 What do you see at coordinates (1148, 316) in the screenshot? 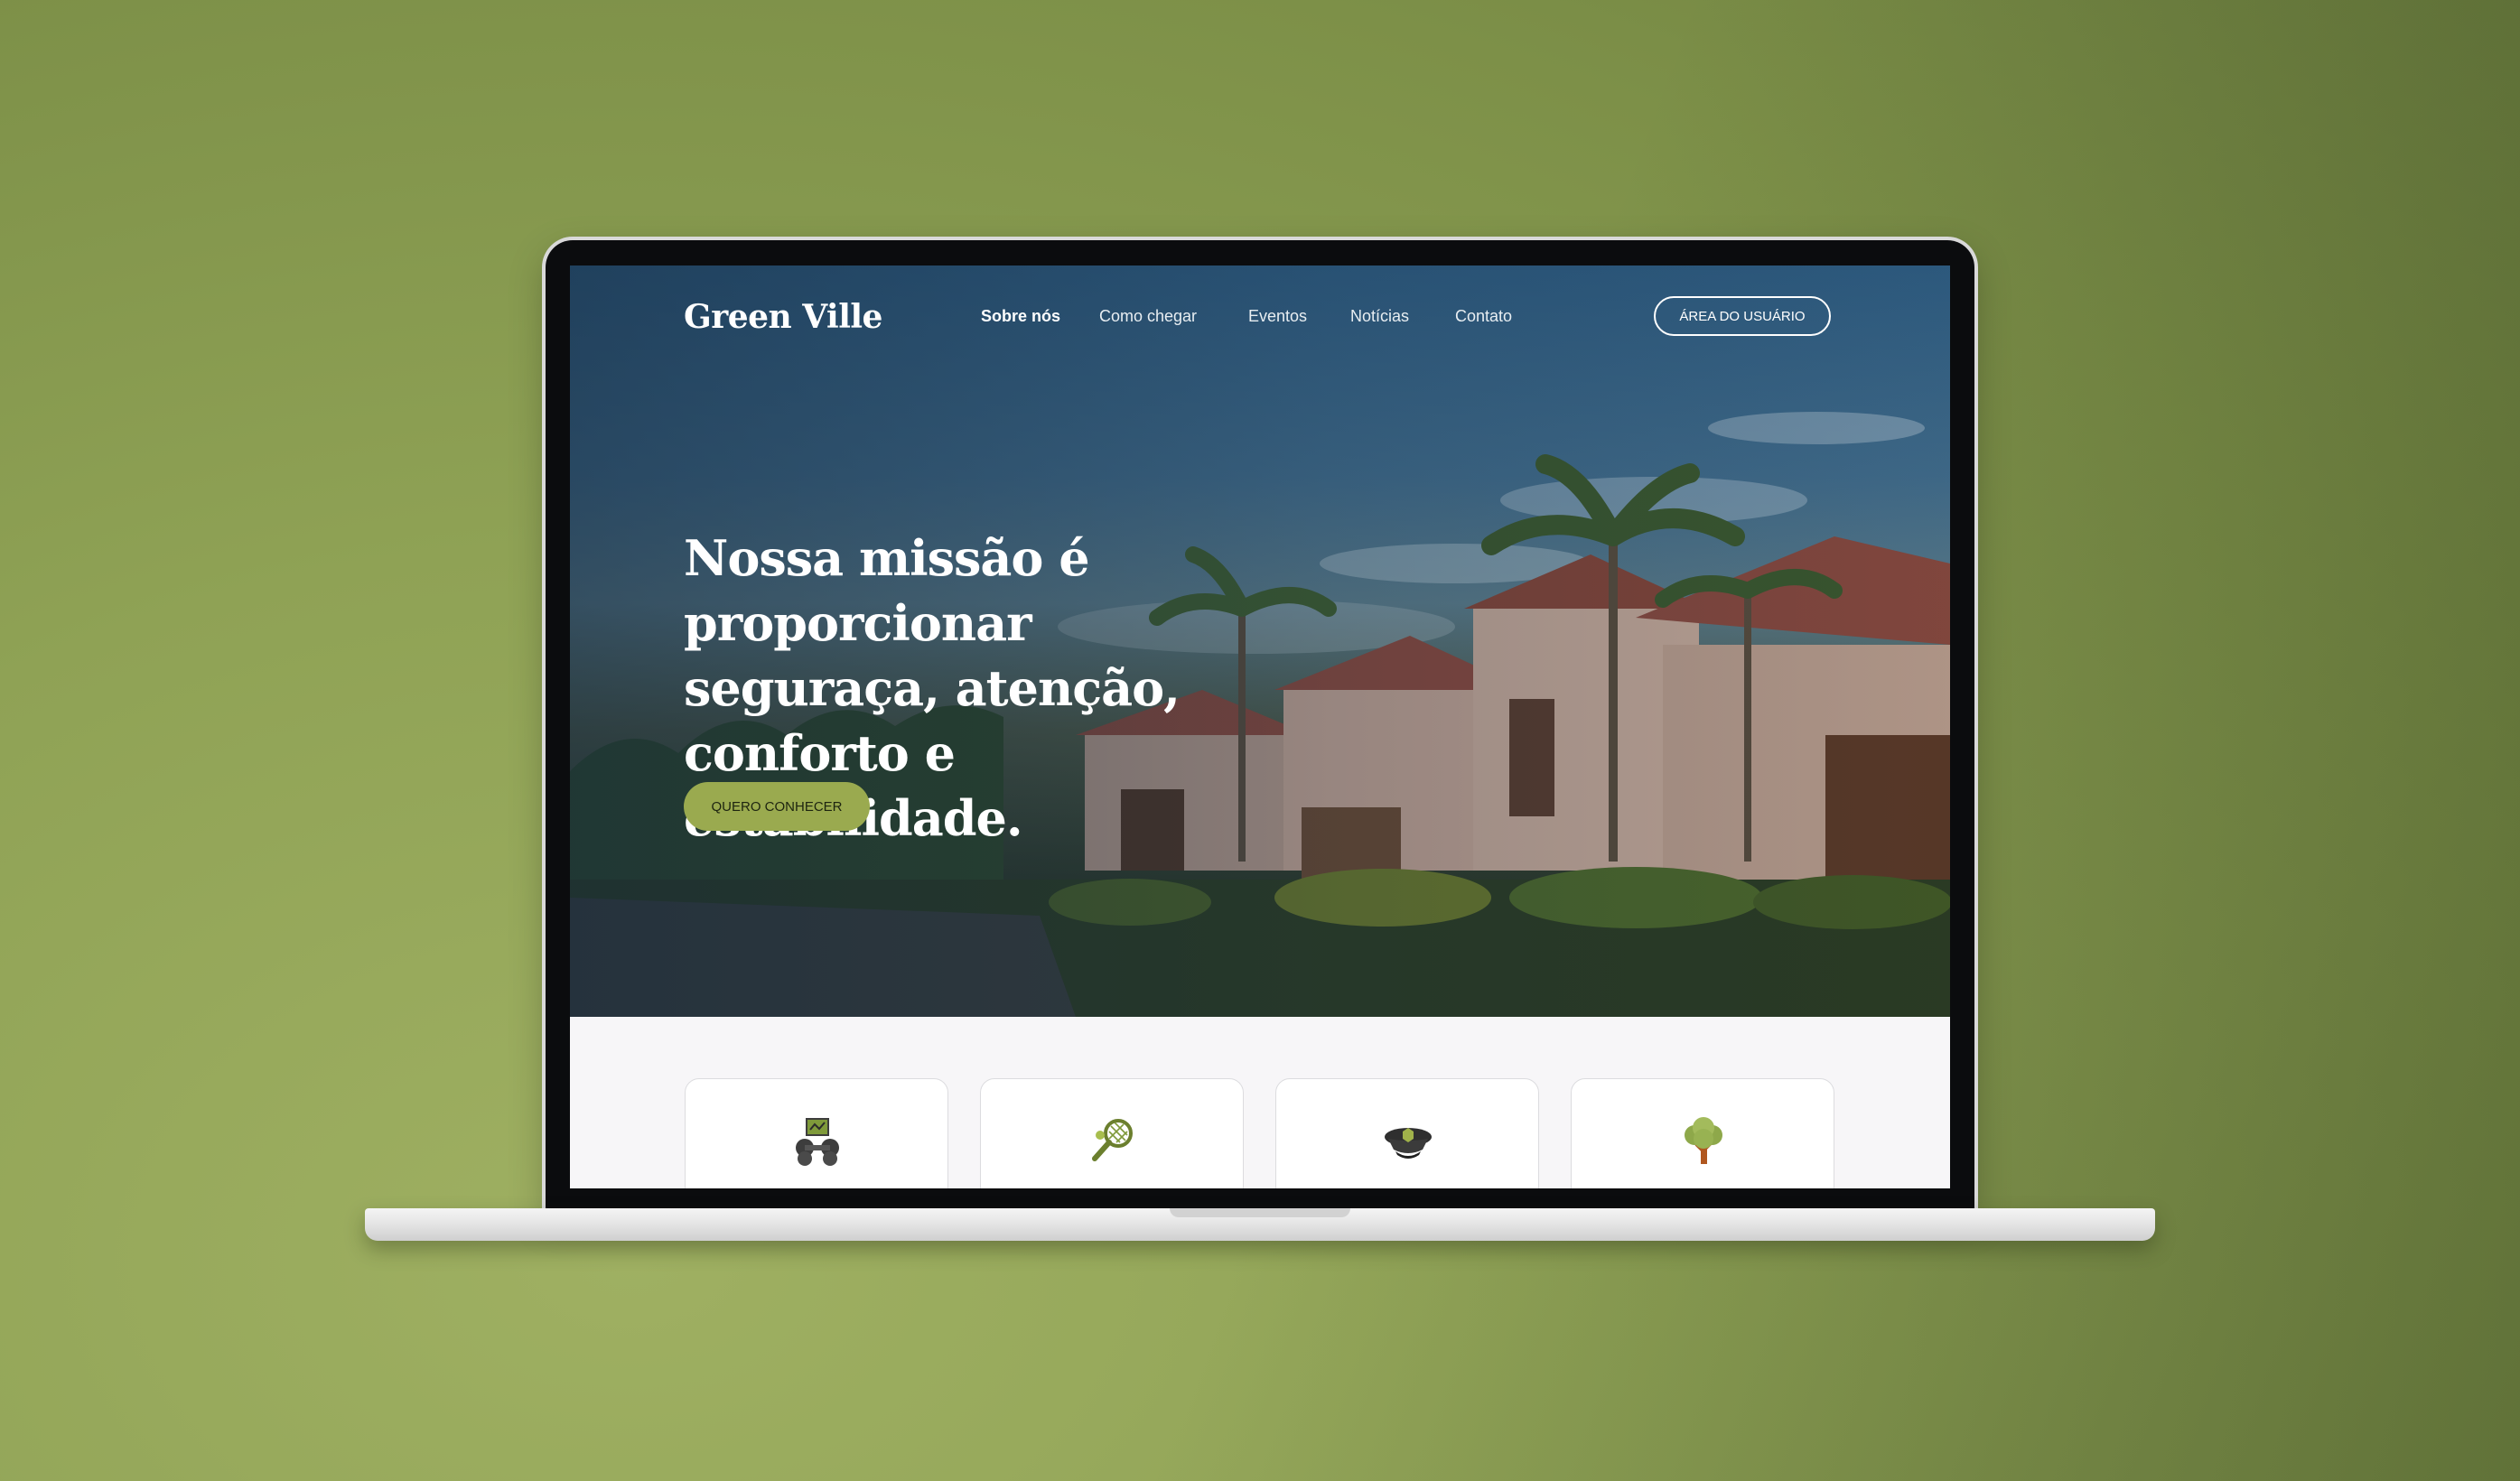
I see `nav-item-como-chegar: Como chegar` at bounding box center [1148, 316].